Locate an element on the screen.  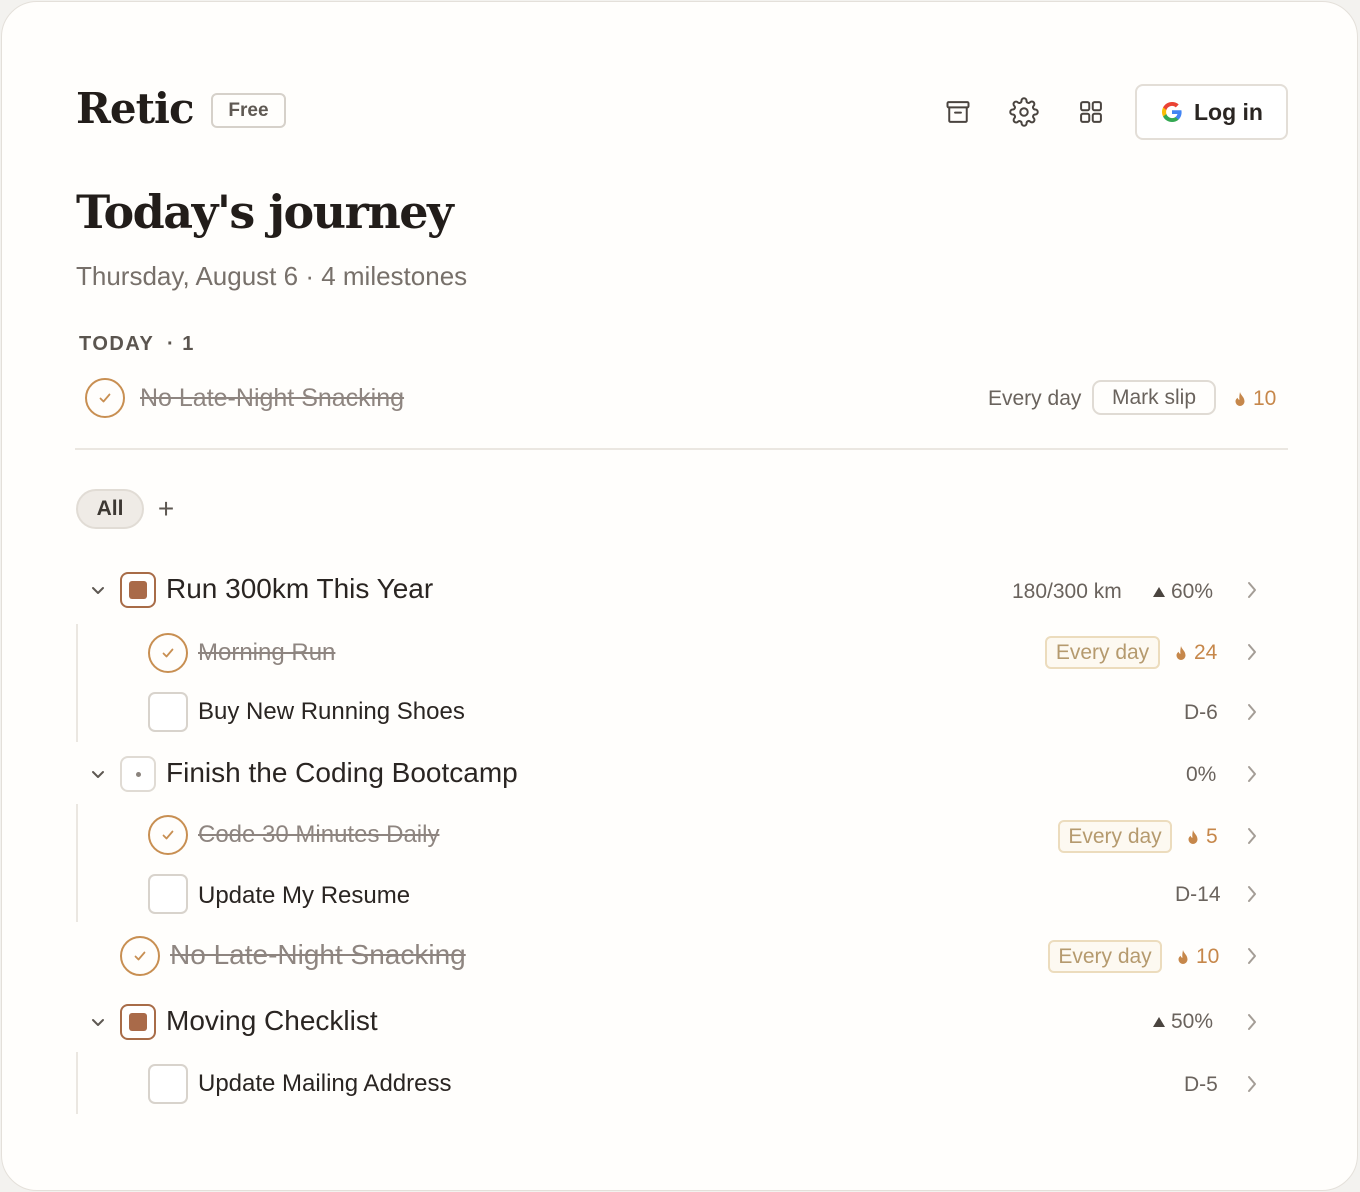
section-divider is located at coordinates (681, 449).